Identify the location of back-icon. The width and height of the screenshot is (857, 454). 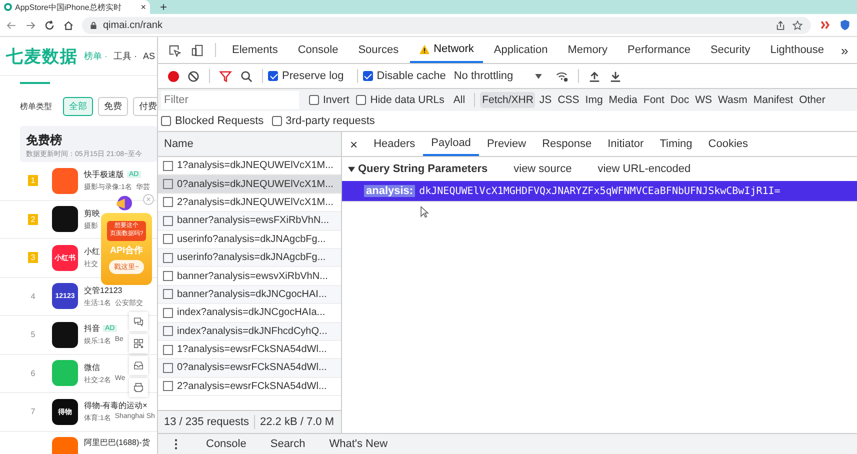
(11, 25).